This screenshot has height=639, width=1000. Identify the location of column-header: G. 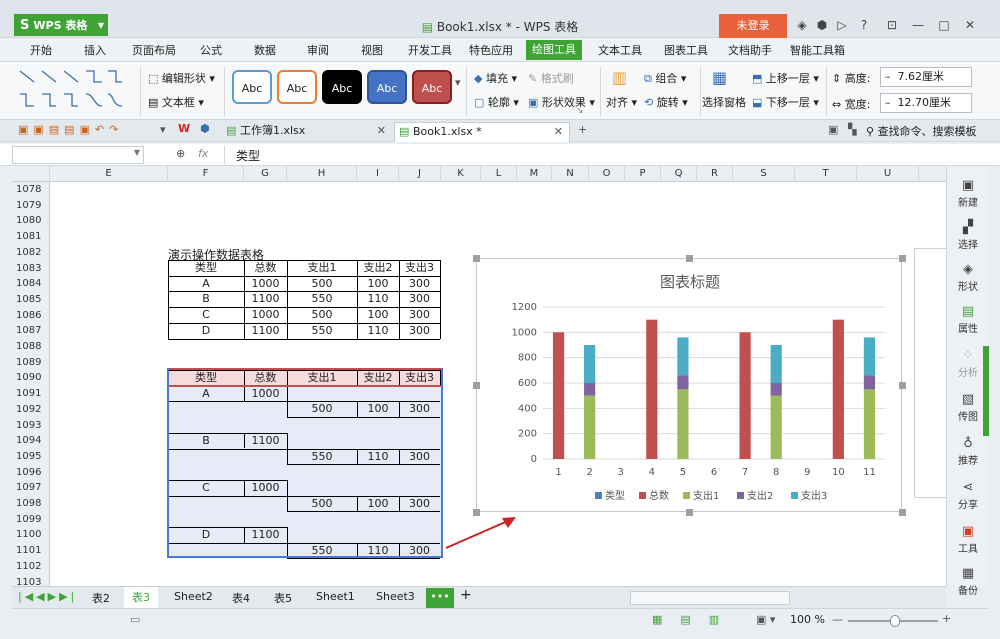
(265, 174).